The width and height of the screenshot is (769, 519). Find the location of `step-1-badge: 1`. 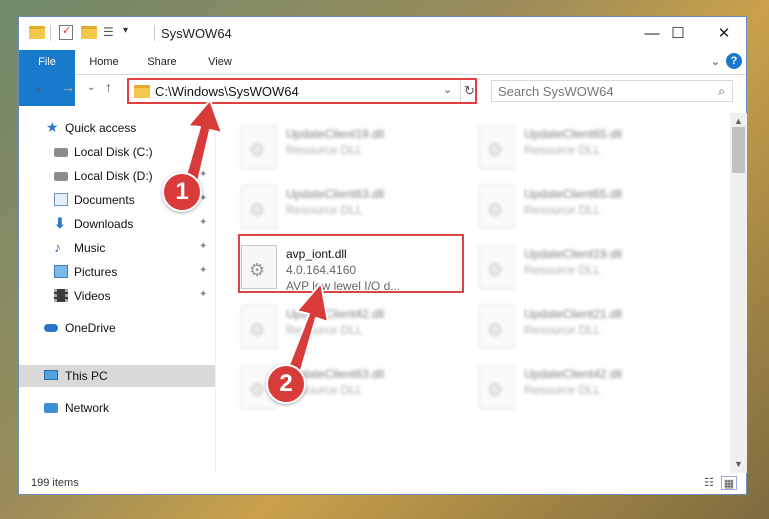

step-1-badge: 1 is located at coordinates (182, 192).